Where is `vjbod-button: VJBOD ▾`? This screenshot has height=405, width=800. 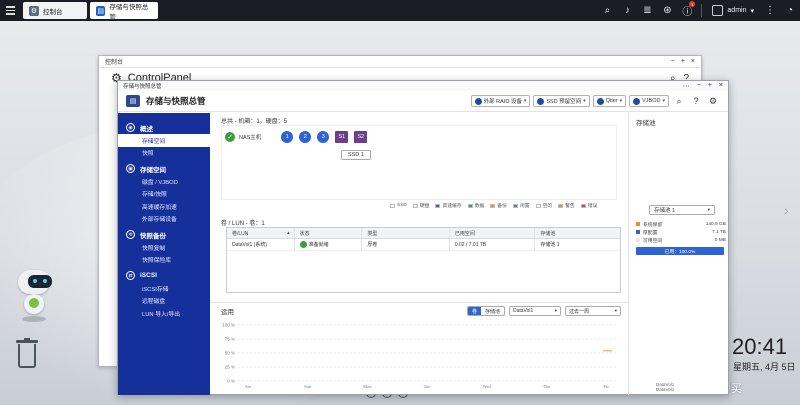 vjbod-button: VJBOD ▾ is located at coordinates (649, 101).